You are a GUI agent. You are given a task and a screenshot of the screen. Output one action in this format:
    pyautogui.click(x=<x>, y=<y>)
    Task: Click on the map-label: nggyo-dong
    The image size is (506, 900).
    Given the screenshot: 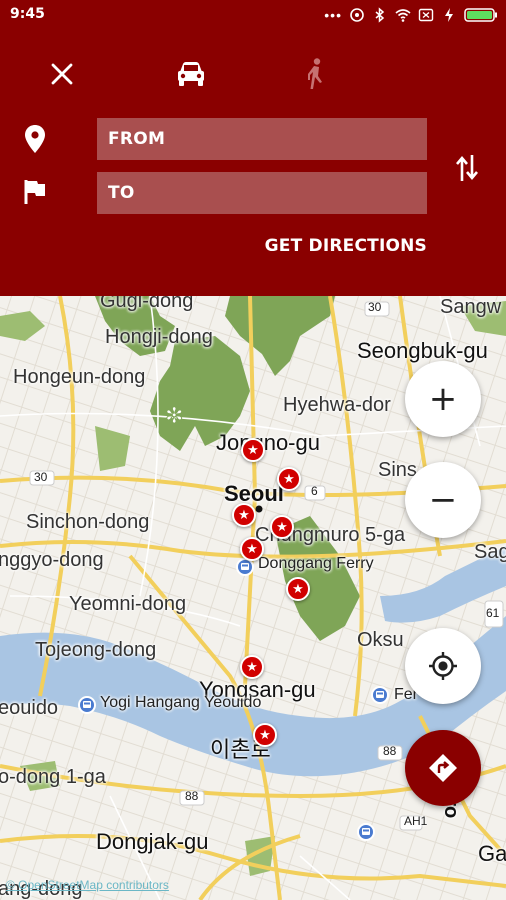 What is the action you would take?
    pyautogui.click(x=52, y=560)
    